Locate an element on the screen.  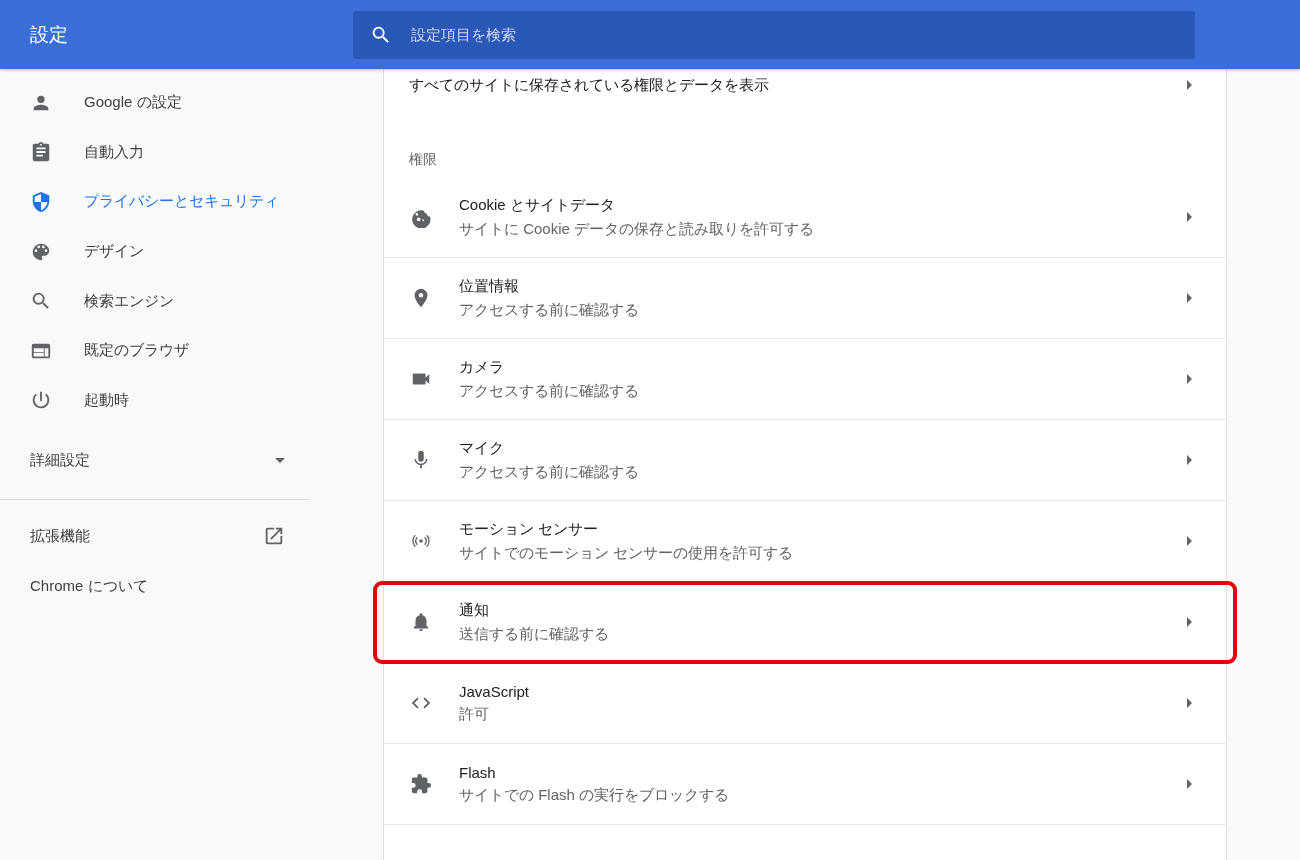
permission-row: JavaScript 許可 is located at coordinates (805, 703).